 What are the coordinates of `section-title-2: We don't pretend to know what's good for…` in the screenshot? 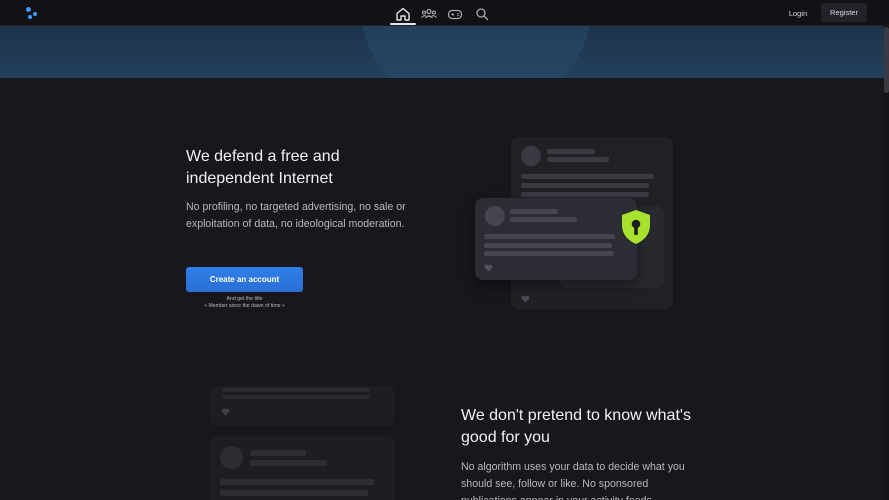 It's located at (576, 426).